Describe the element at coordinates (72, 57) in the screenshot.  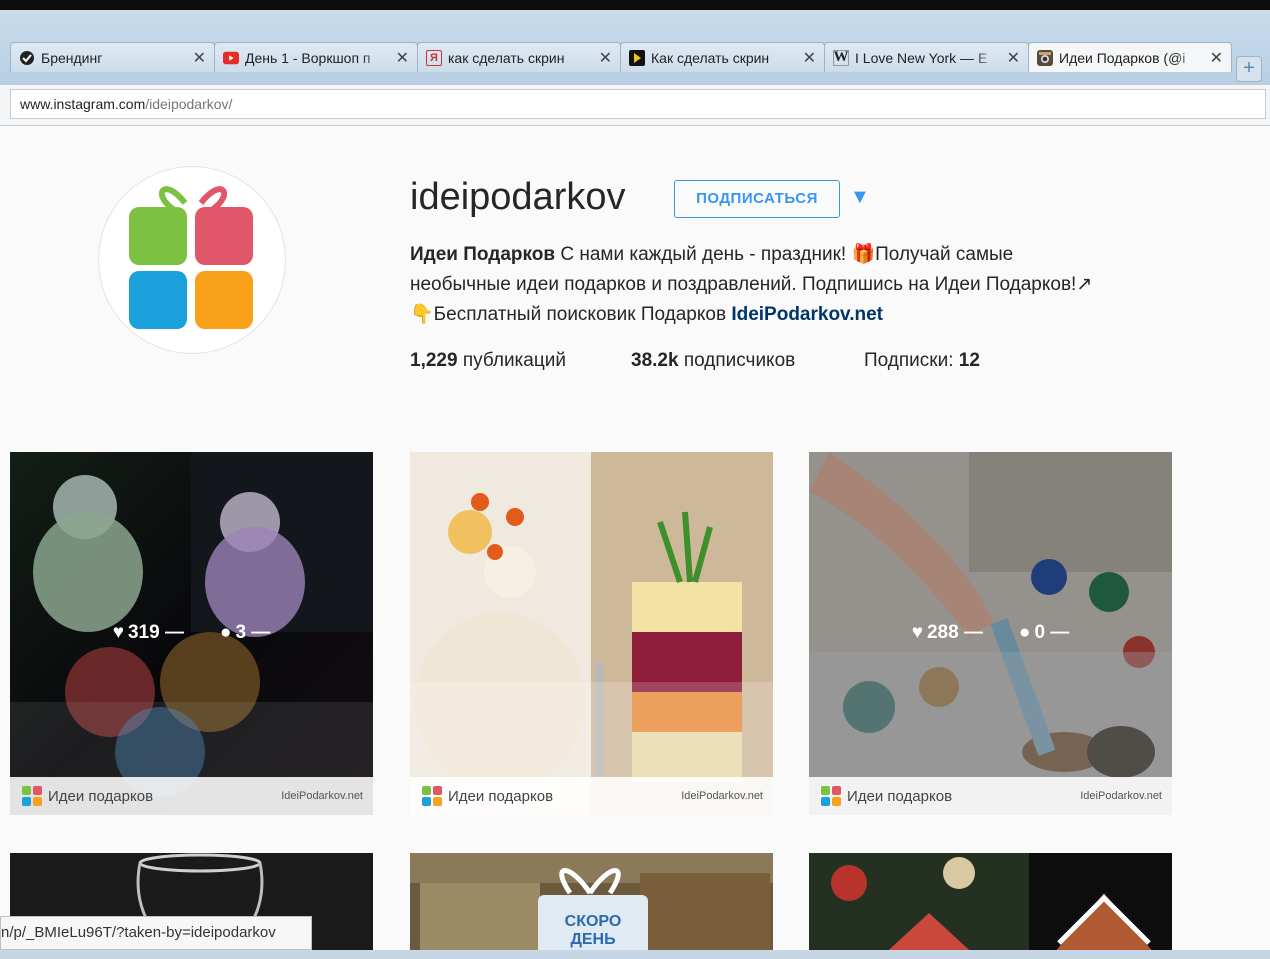
I see `tab-title: Брендинг` at that location.